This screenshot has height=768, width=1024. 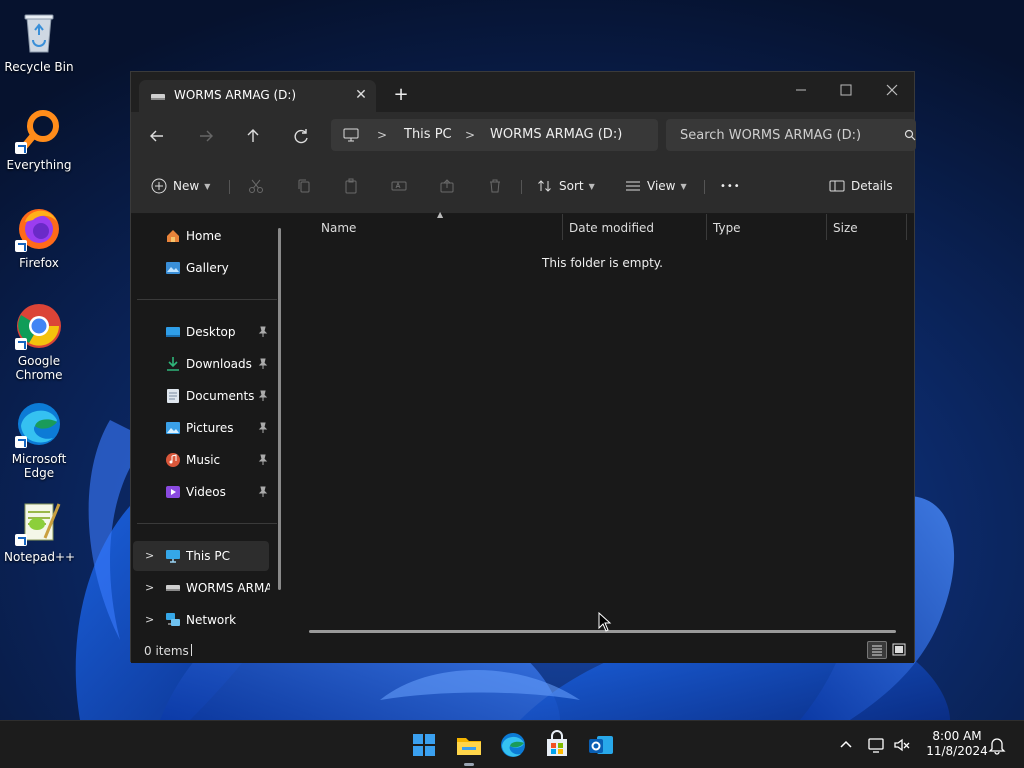 I want to click on breadcrumb-this-pc: This PC, so click(x=428, y=134).